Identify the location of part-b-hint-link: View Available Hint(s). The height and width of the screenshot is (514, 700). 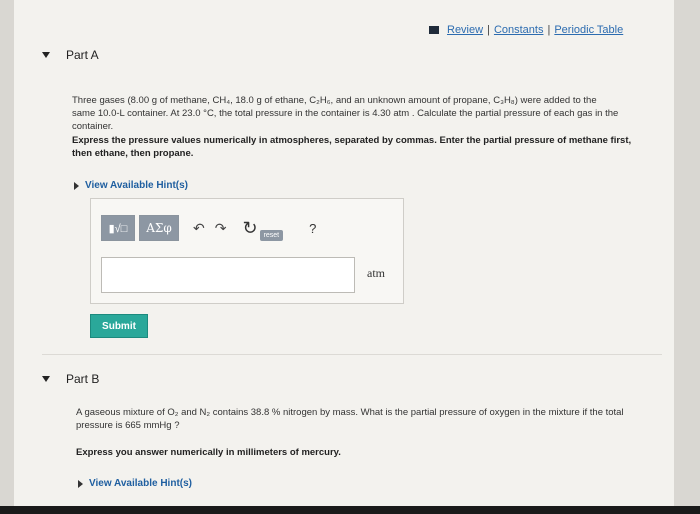
(135, 483).